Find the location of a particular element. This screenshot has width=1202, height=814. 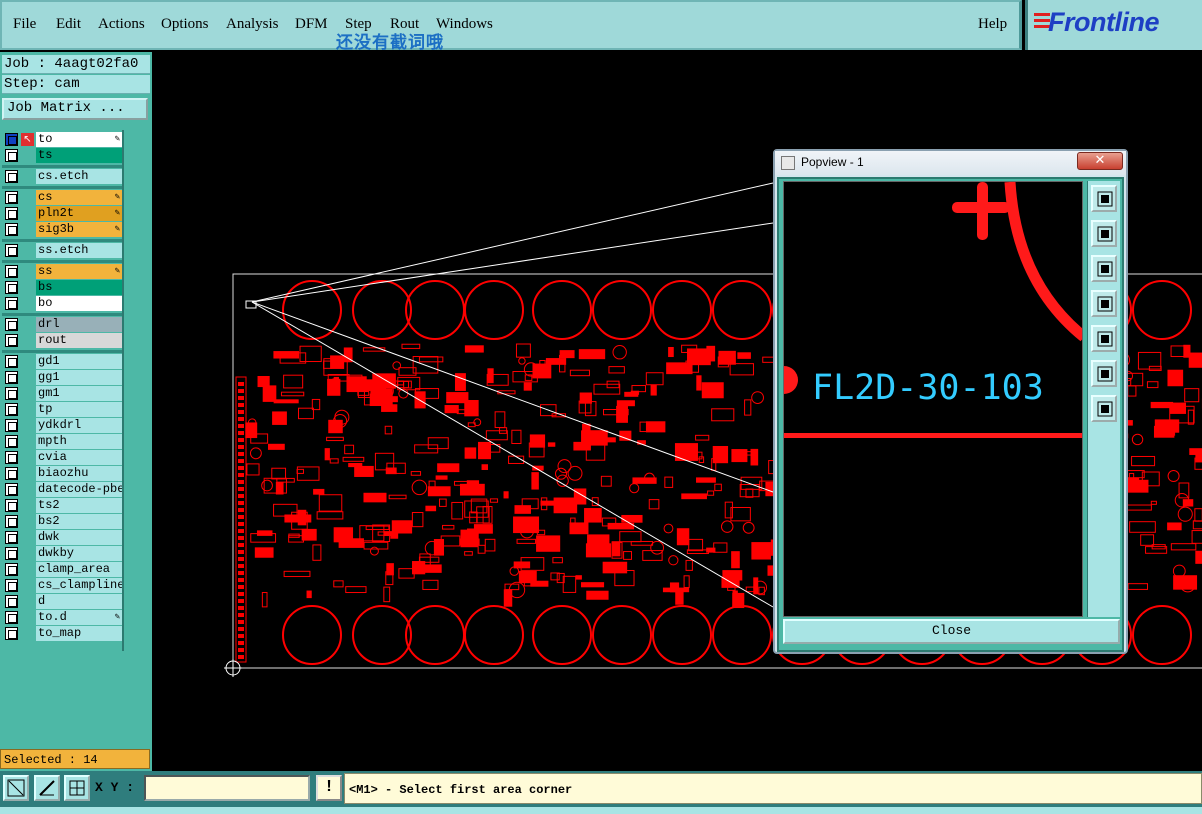

pan-down-icon is located at coordinates (1105, 269).